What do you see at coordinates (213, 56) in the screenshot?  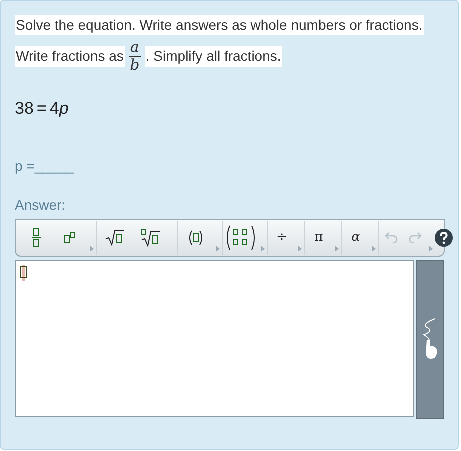 I see `instruction-text: . Simplify all fractions.` at bounding box center [213, 56].